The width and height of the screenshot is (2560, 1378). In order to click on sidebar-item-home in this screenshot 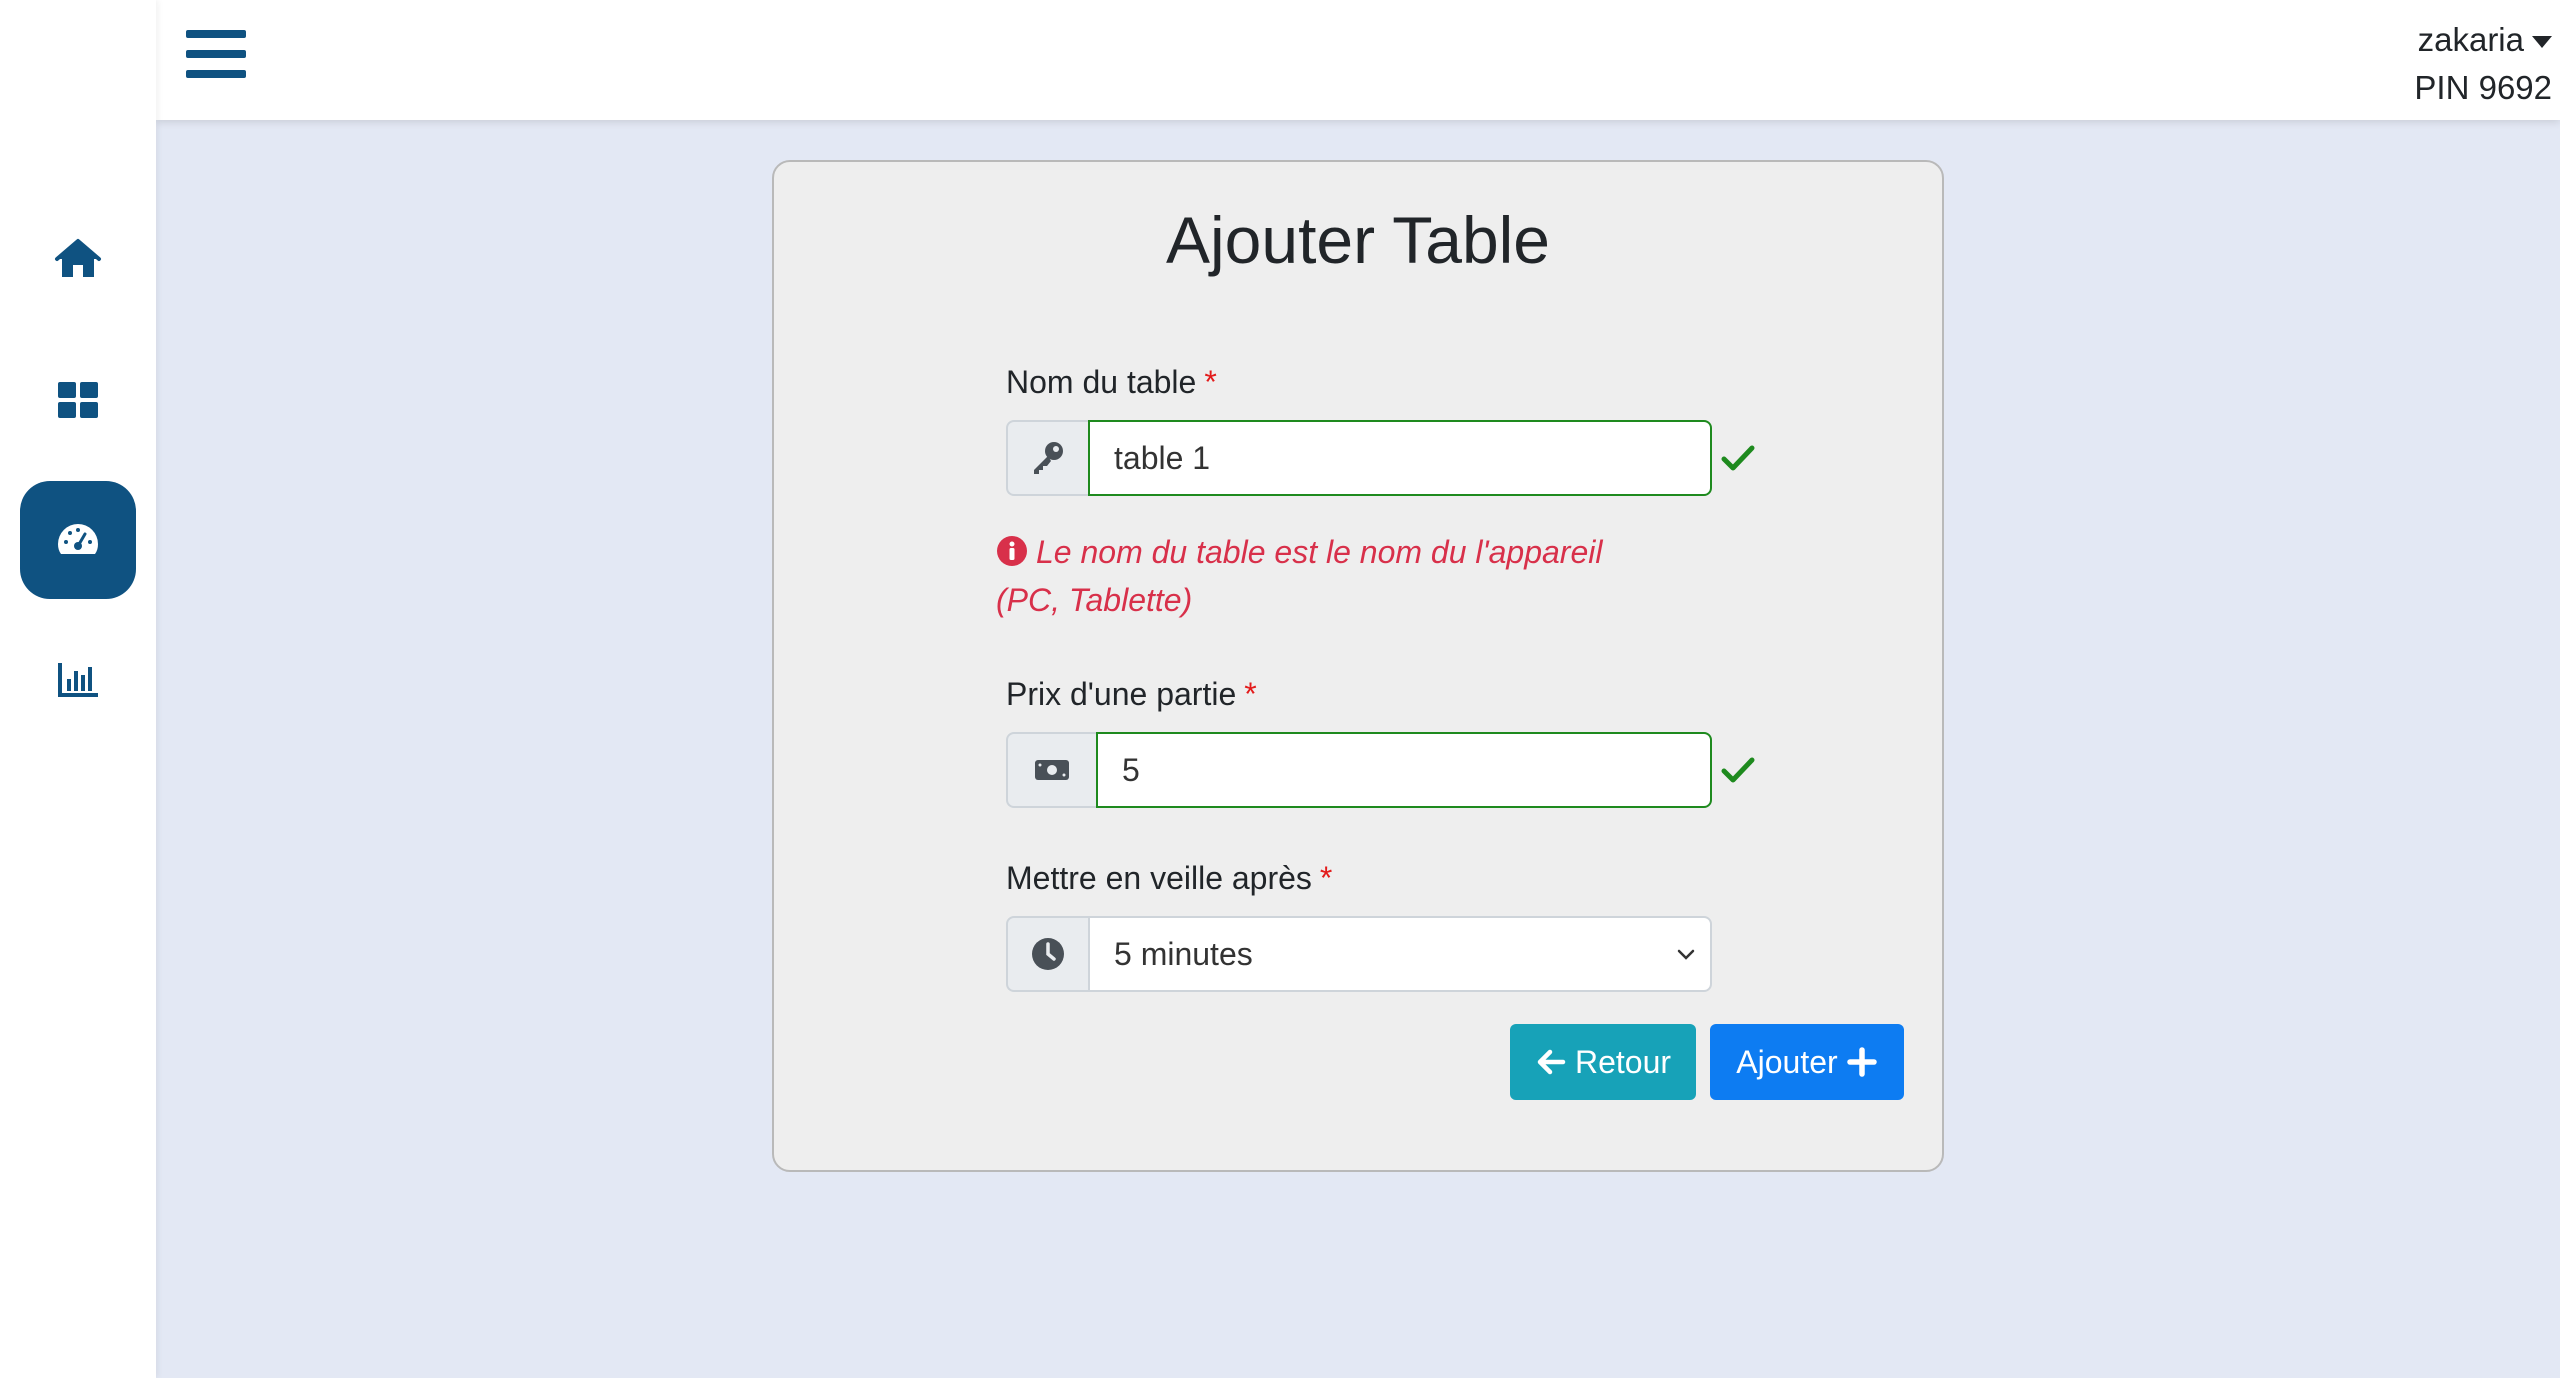, I will do `click(78, 259)`.